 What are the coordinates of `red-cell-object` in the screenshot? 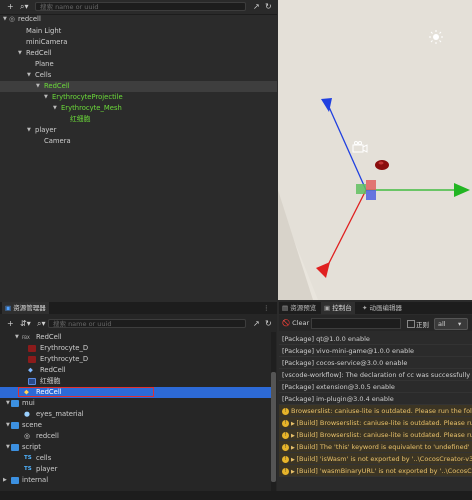 It's located at (382, 165).